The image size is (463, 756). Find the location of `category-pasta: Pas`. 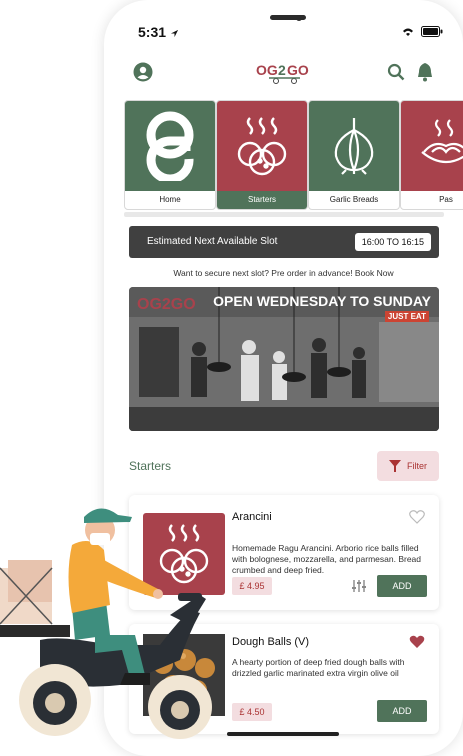

category-pasta: Pas is located at coordinates (431, 155).